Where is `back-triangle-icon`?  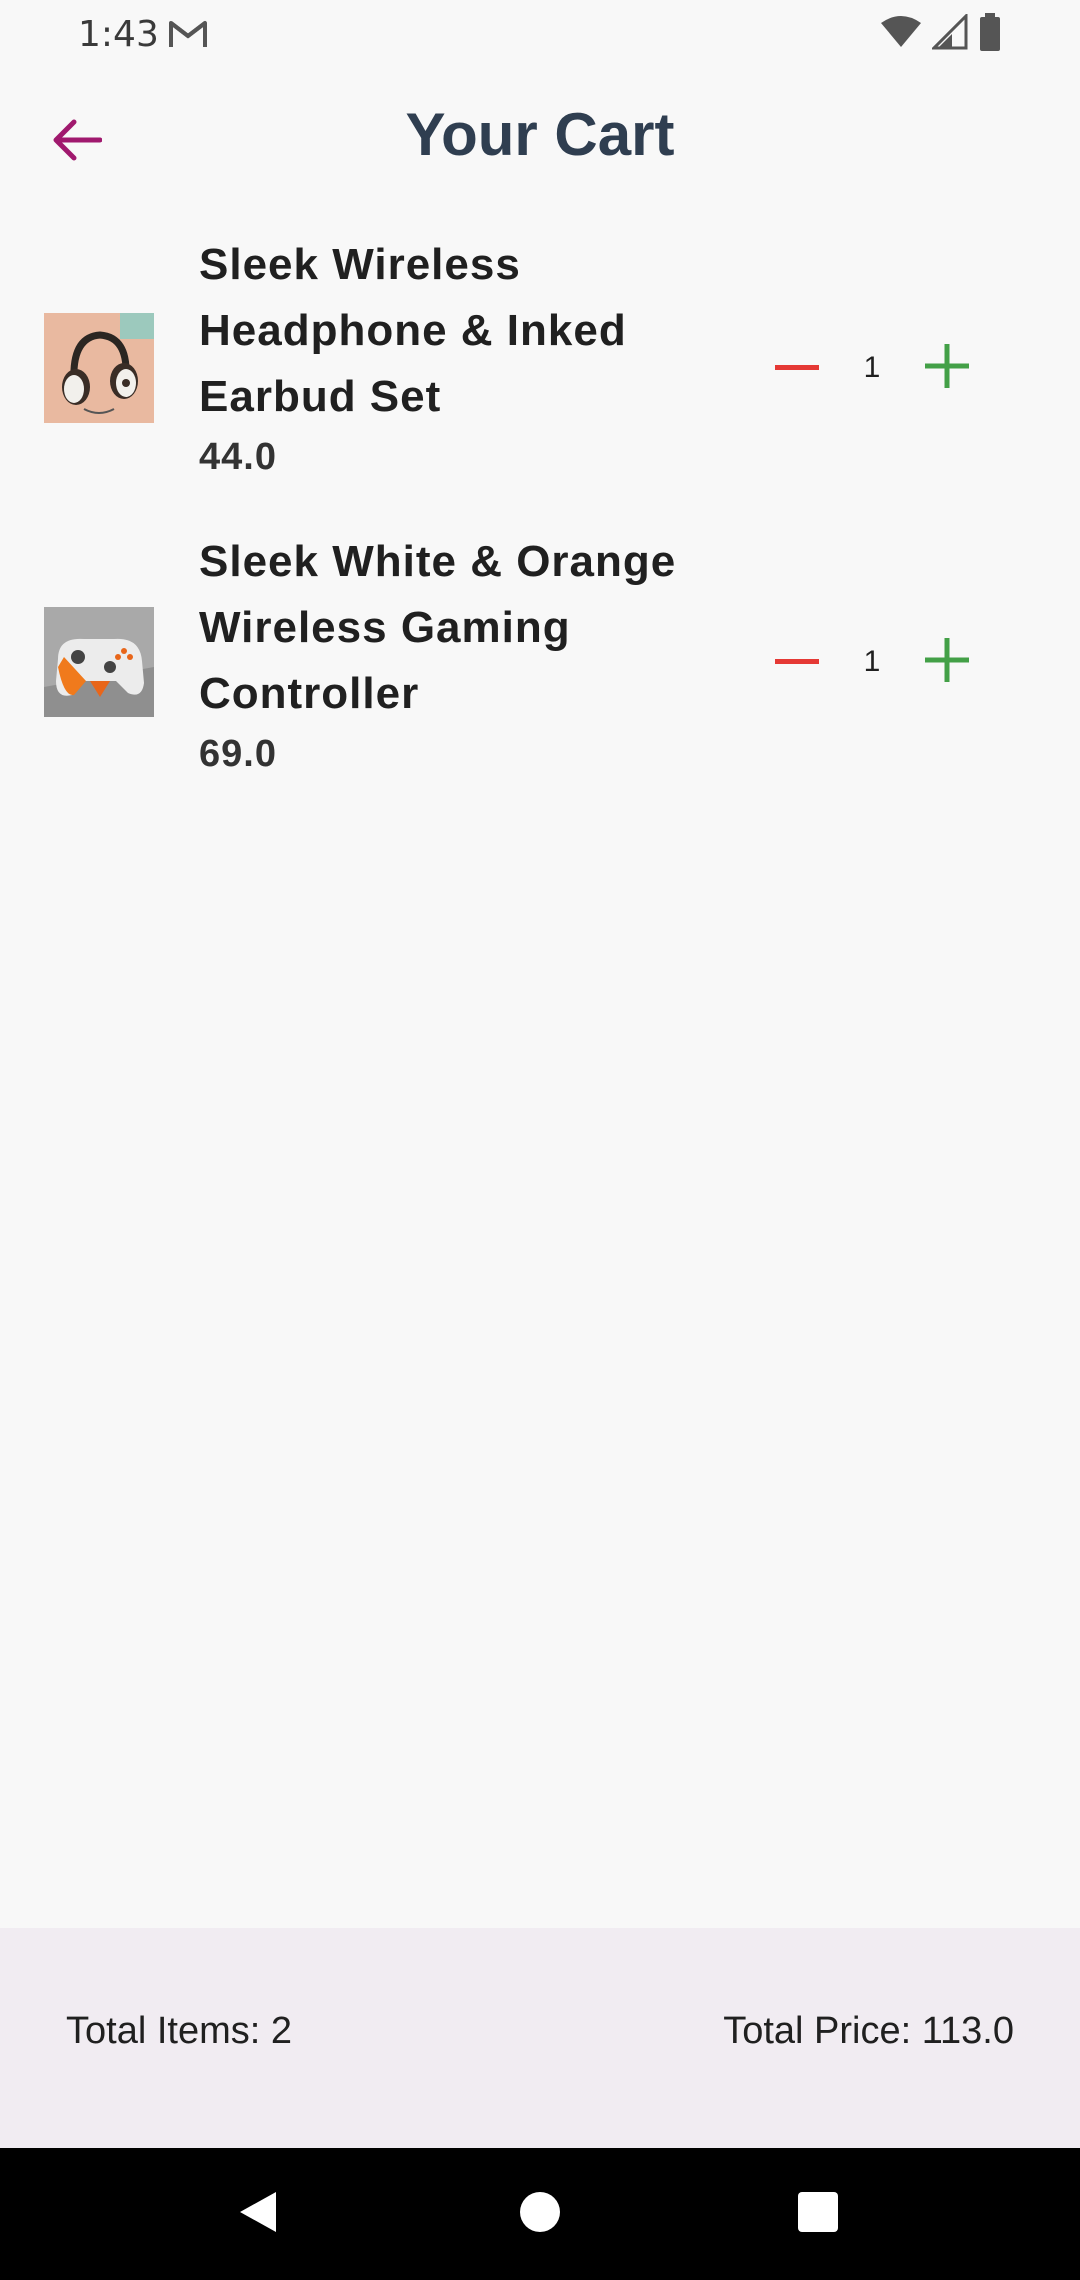 back-triangle-icon is located at coordinates (258, 2214).